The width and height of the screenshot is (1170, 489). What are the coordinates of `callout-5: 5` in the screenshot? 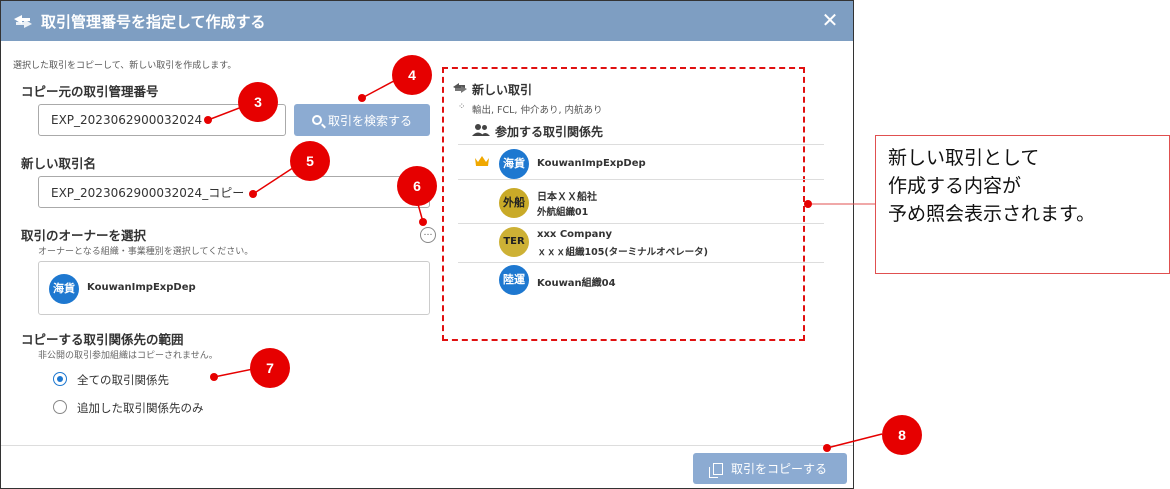 It's located at (310, 161).